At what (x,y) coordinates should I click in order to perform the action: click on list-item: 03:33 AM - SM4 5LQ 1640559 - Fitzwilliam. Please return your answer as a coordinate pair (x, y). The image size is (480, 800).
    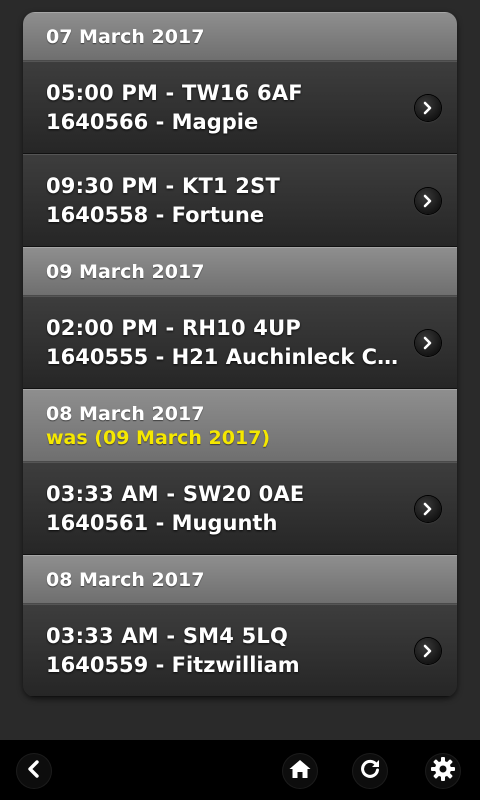
    Looking at the image, I should click on (240, 650).